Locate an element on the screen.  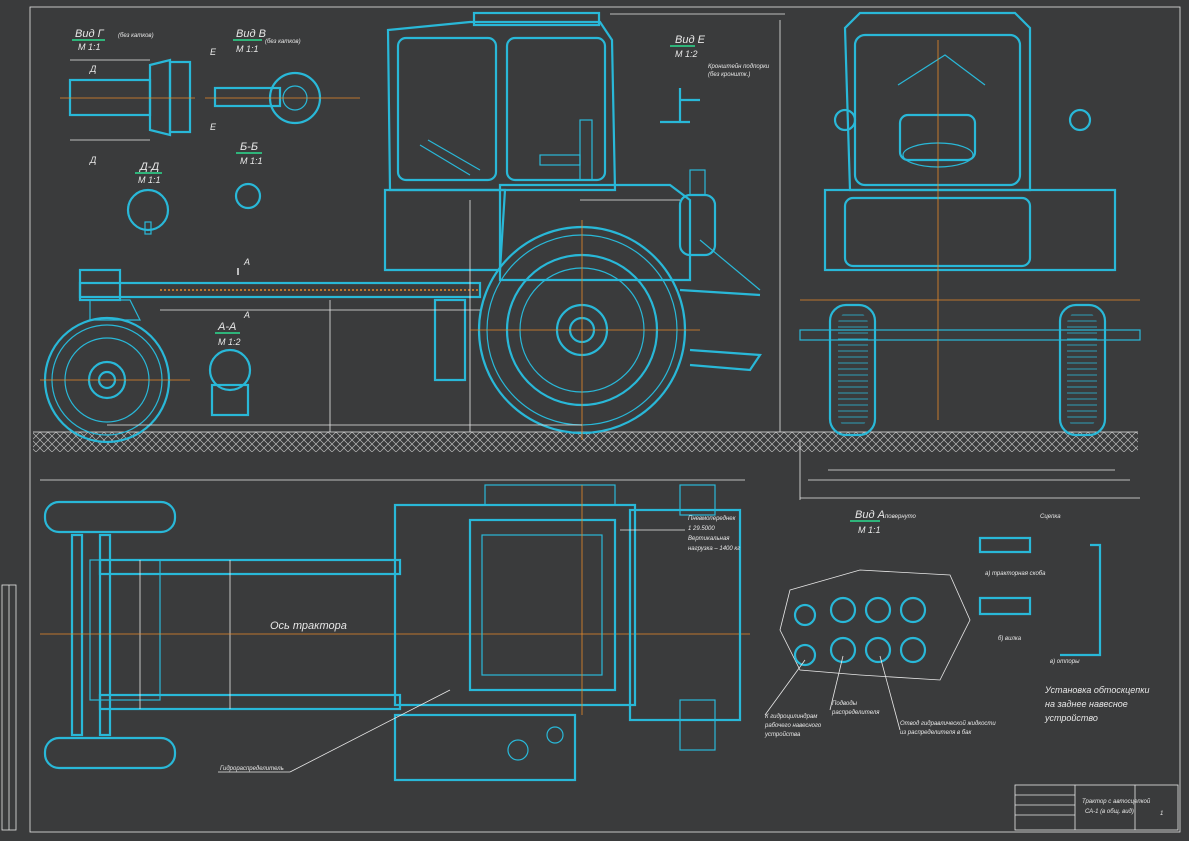
pneumo-label: Пневмопереднек is located at coordinates (712, 519).